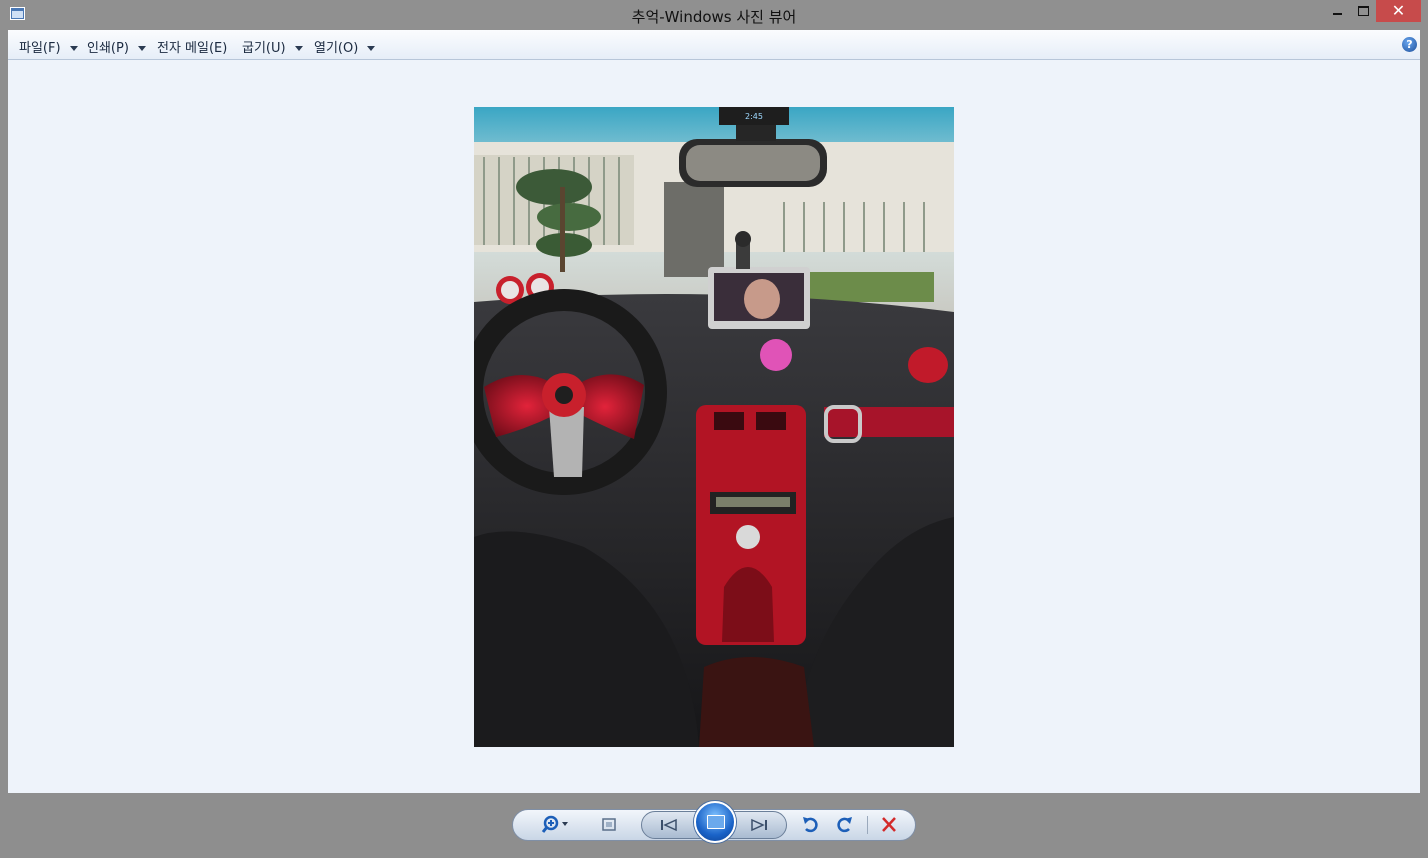 The image size is (1428, 858). I want to click on rotate-right-button, so click(844, 825).